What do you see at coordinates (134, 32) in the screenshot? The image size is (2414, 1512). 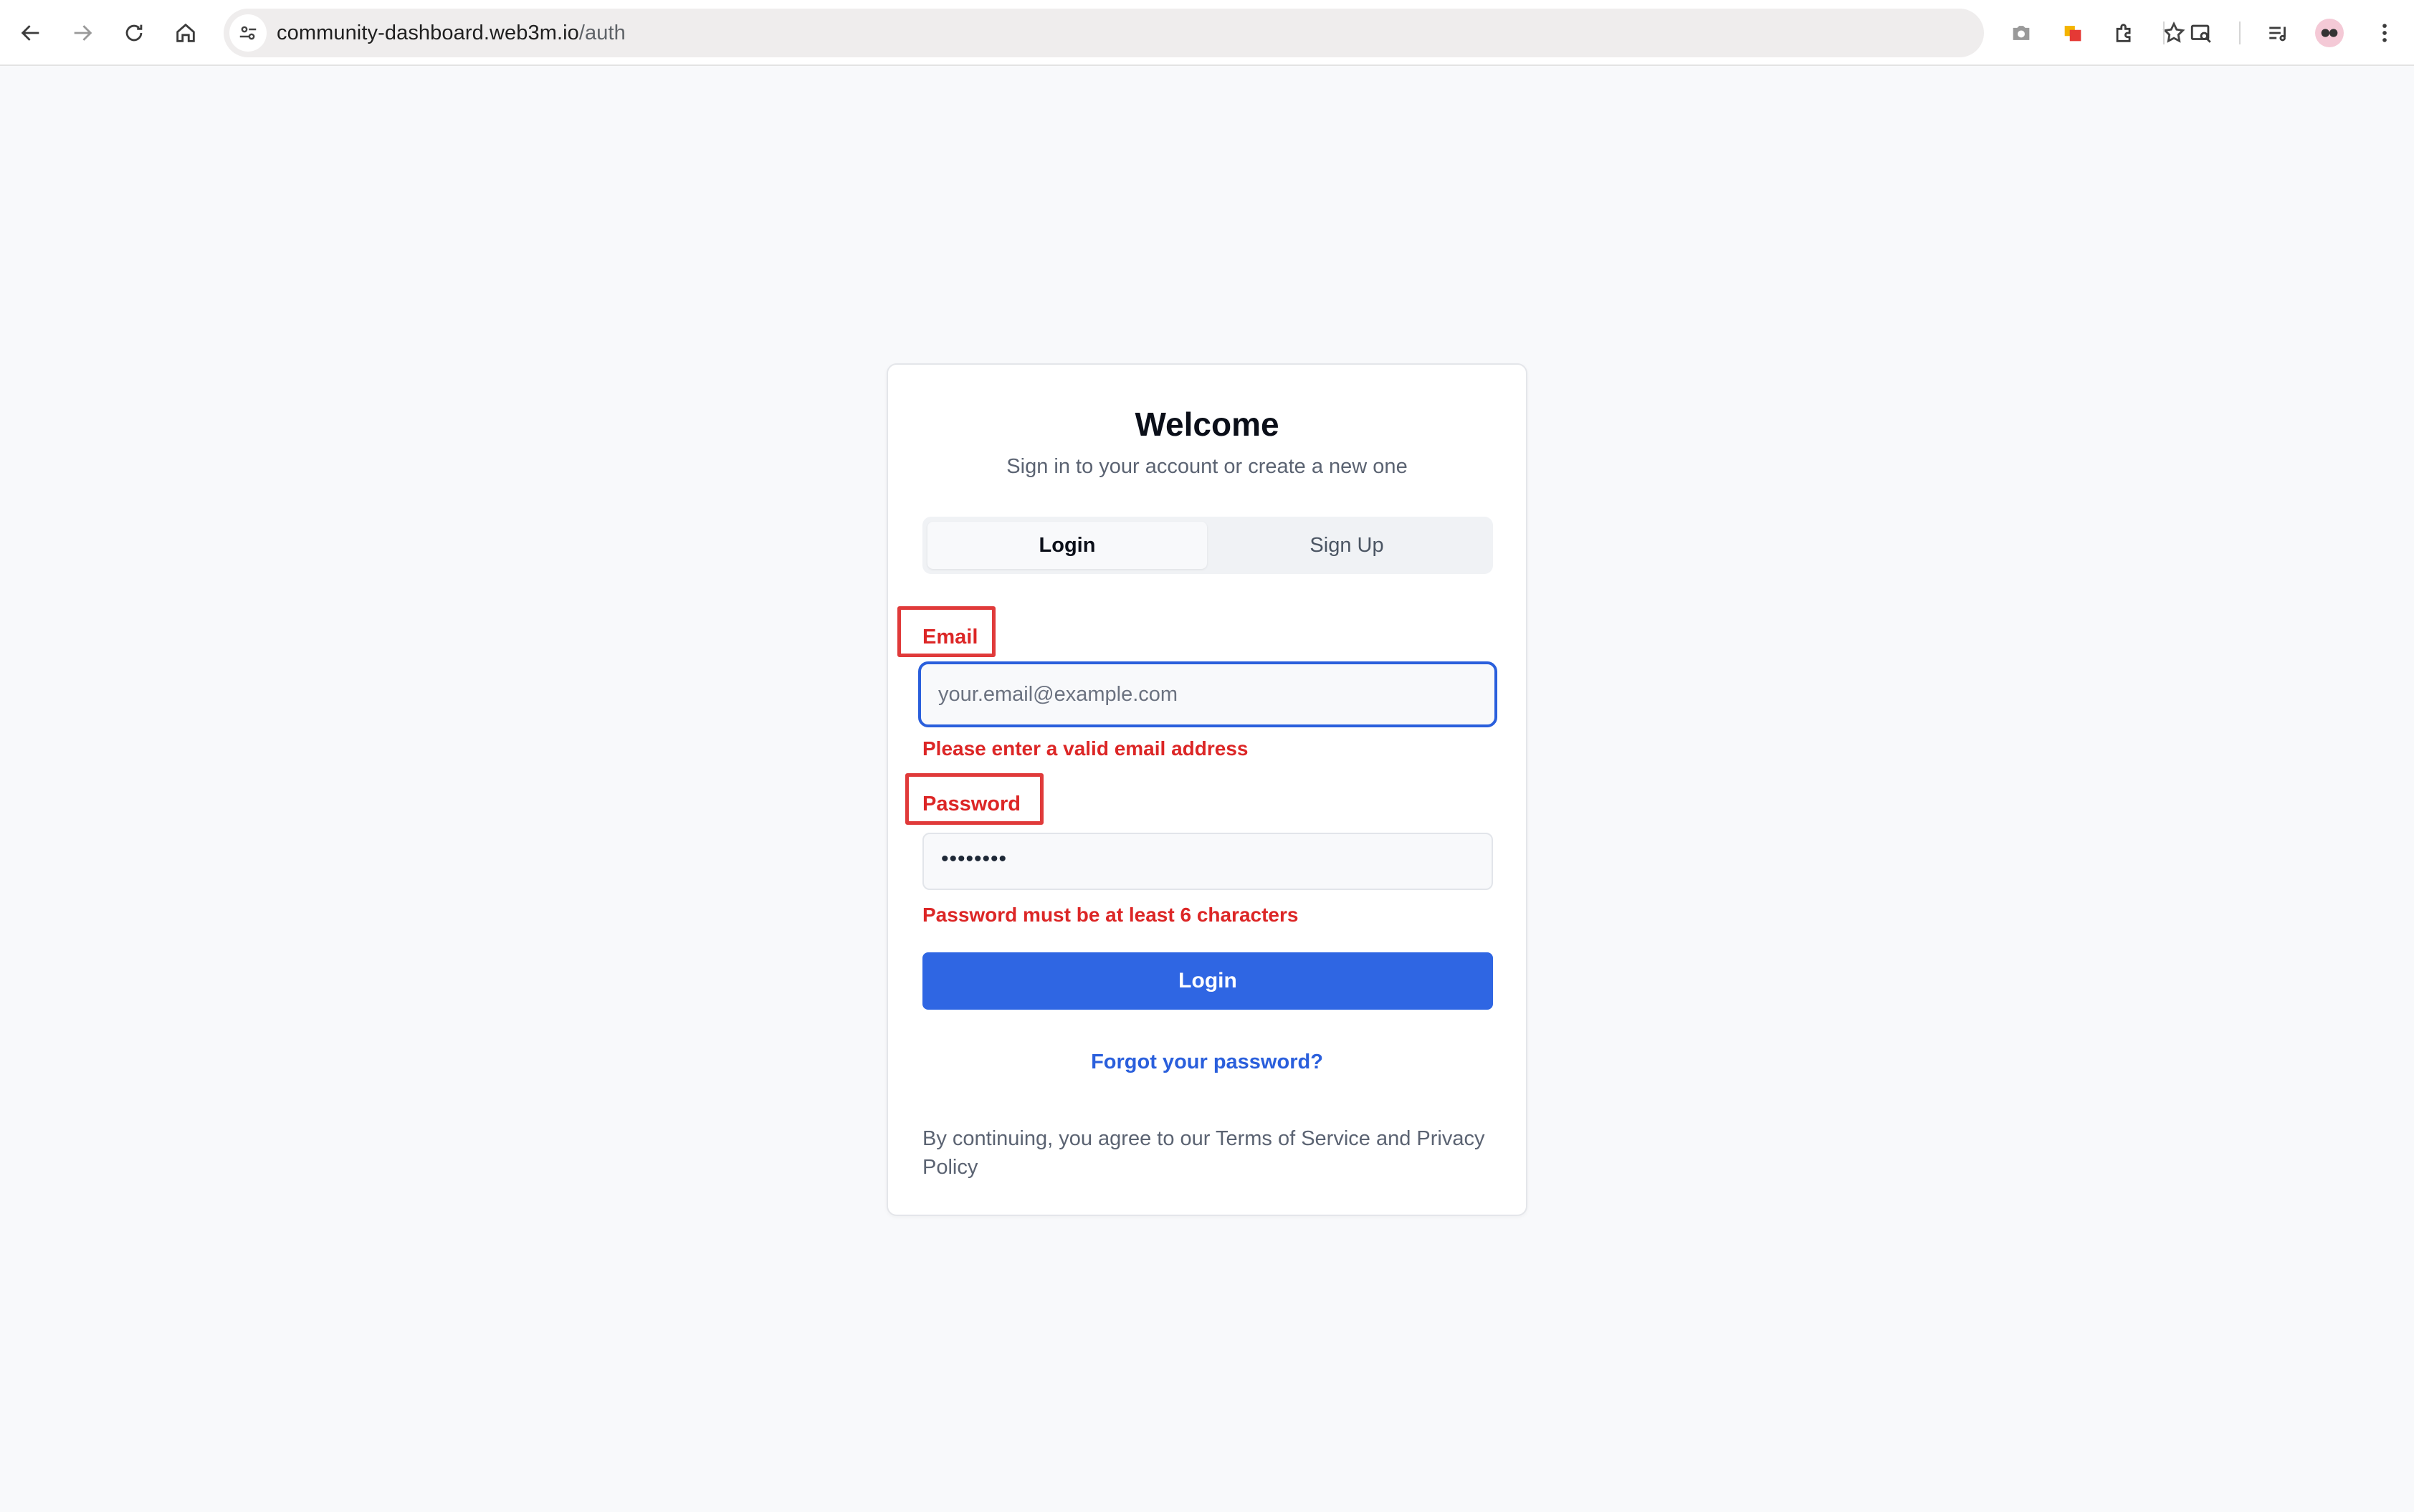 I see `reload-icon` at bounding box center [134, 32].